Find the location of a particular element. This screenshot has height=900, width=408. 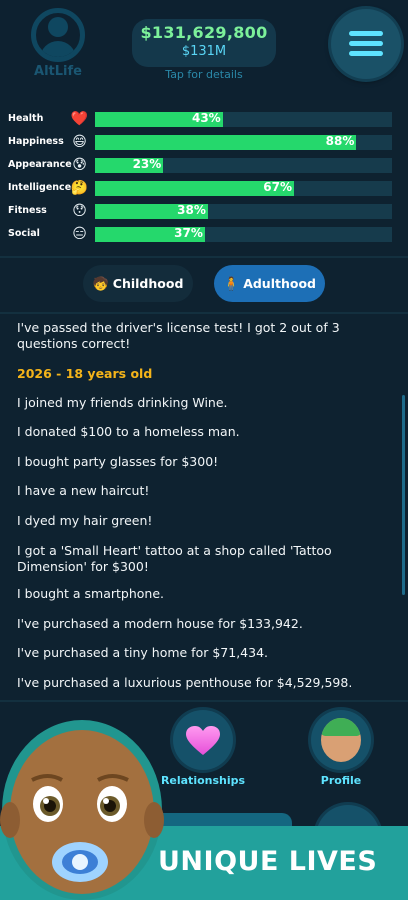

thinking-face-icon: 🤔 is located at coordinates (79, 188).